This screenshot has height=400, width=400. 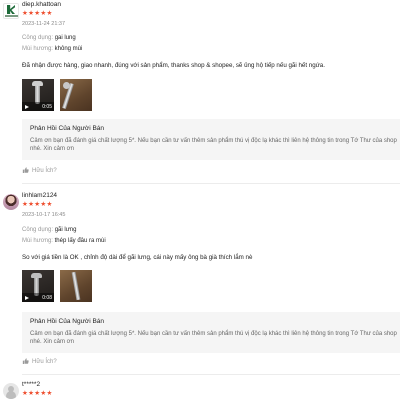 I want to click on attribute-scent: Mùi hương: thép lấy đâu ra mùi, so click(x=64, y=241).